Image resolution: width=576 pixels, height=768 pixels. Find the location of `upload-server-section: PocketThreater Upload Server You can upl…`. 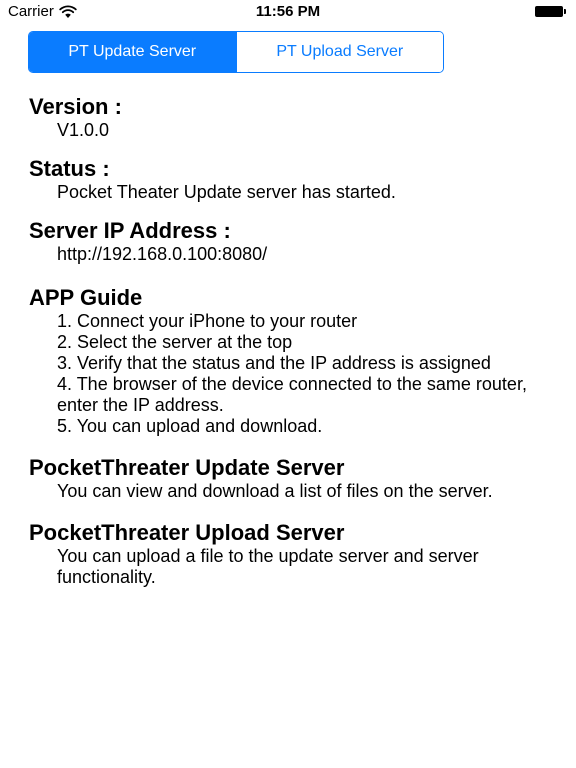

upload-server-section: PocketThreater Upload Server You can upl… is located at coordinates (294, 554).